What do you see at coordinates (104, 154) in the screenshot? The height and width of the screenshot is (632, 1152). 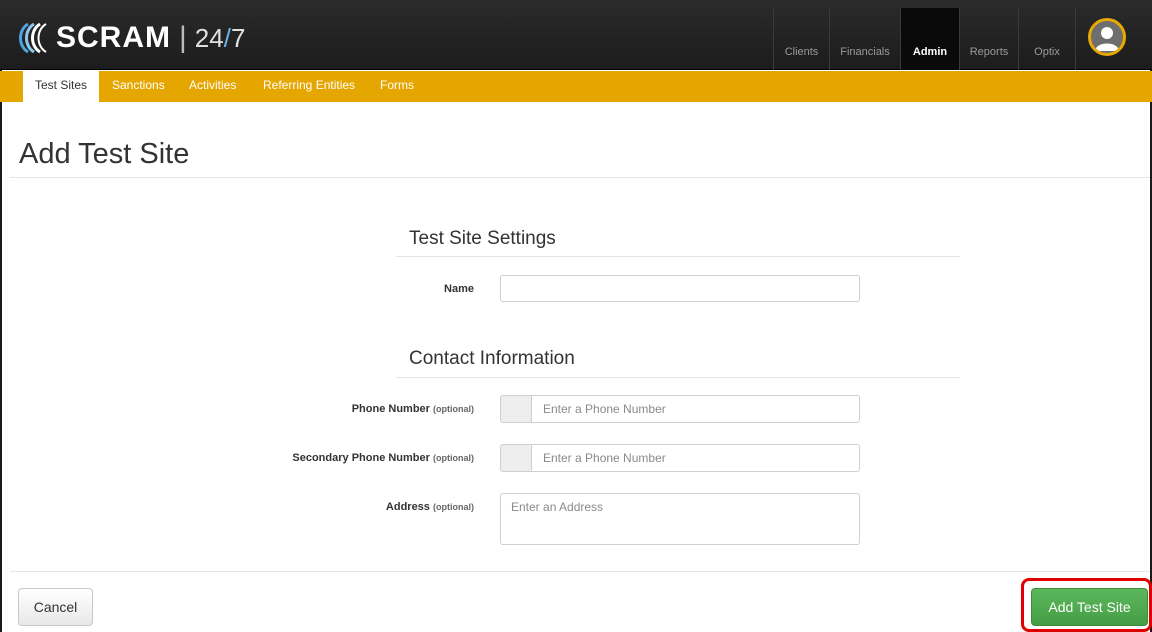 I see `page-title: Add Test Site` at bounding box center [104, 154].